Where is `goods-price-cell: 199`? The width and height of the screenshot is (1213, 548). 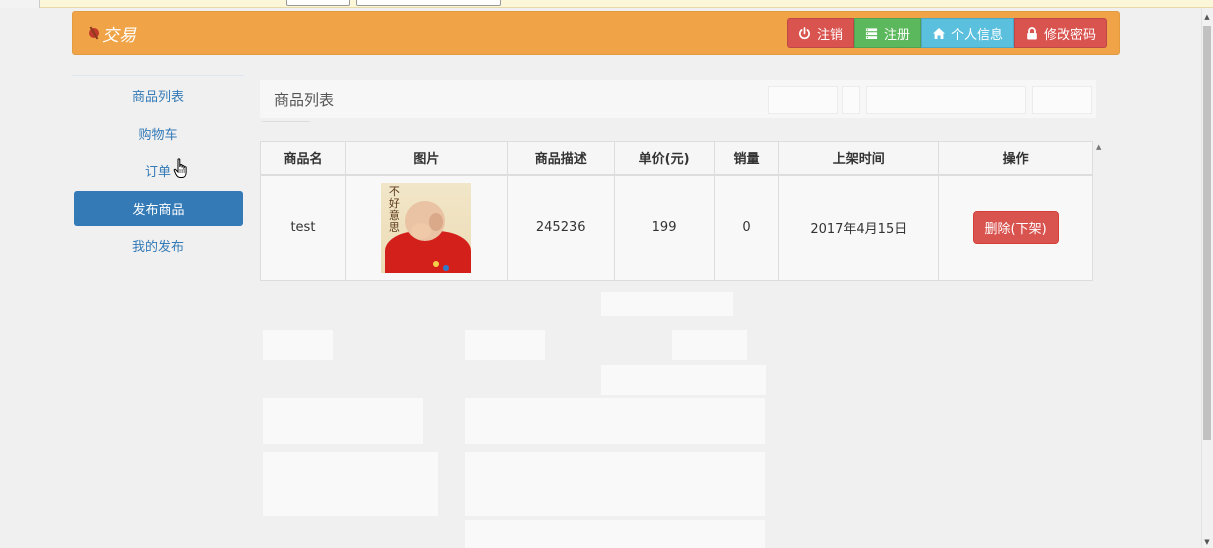 goods-price-cell: 199 is located at coordinates (664, 227).